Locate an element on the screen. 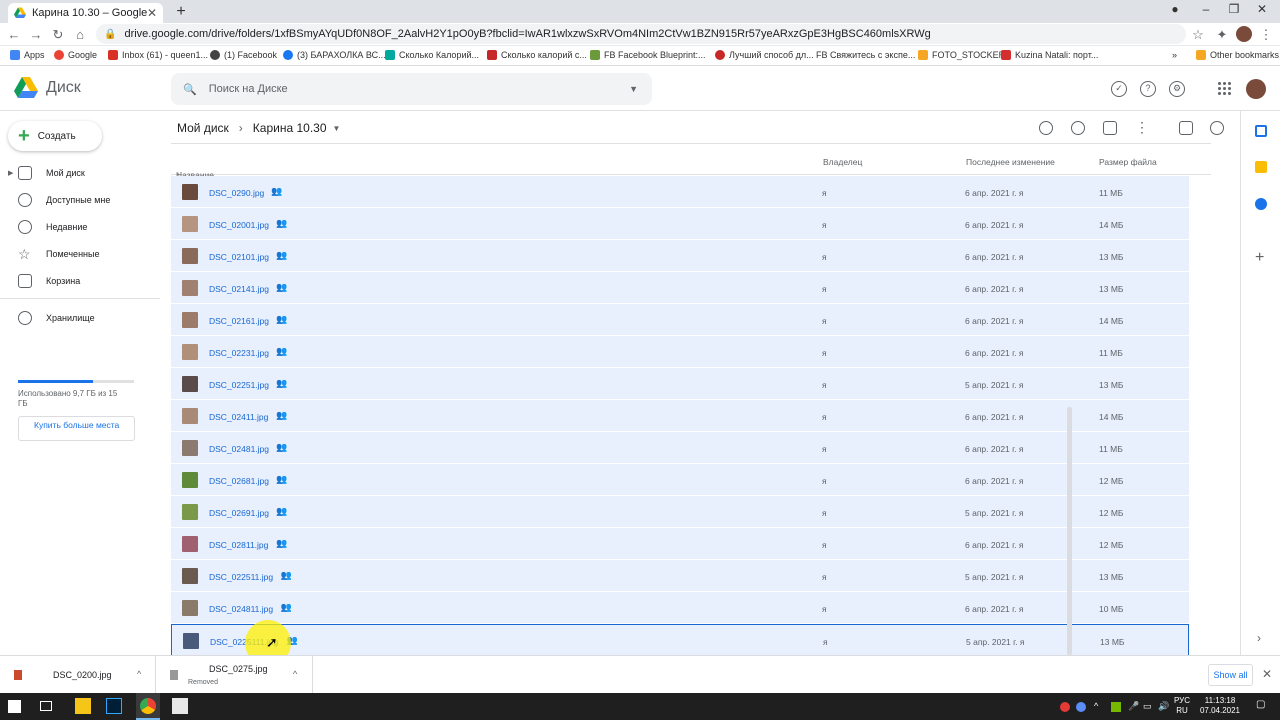  record-icon is located at coordinates (1065, 707).